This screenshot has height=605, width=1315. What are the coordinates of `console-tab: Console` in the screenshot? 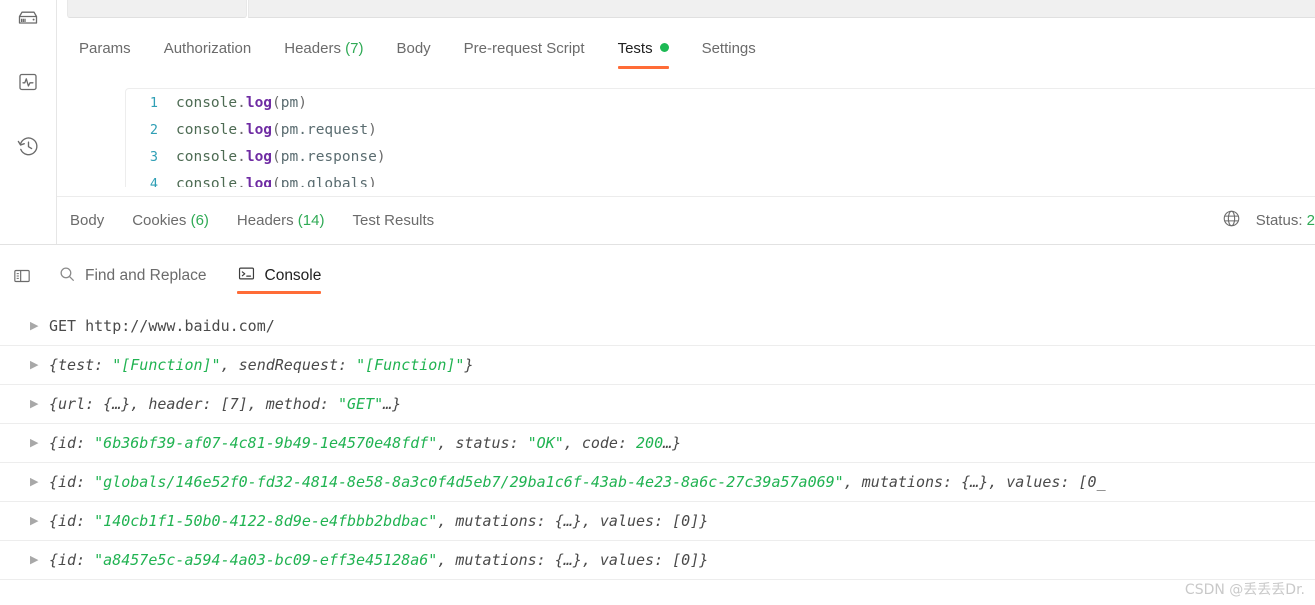 It's located at (279, 276).